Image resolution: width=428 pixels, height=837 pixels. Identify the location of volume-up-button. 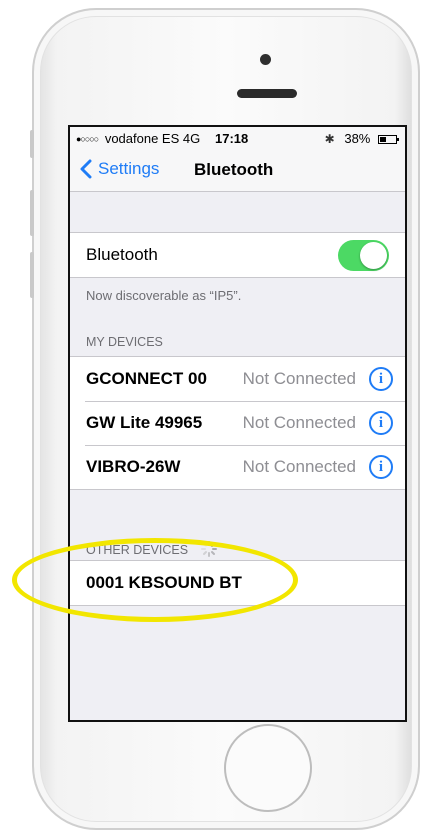
(32, 213).